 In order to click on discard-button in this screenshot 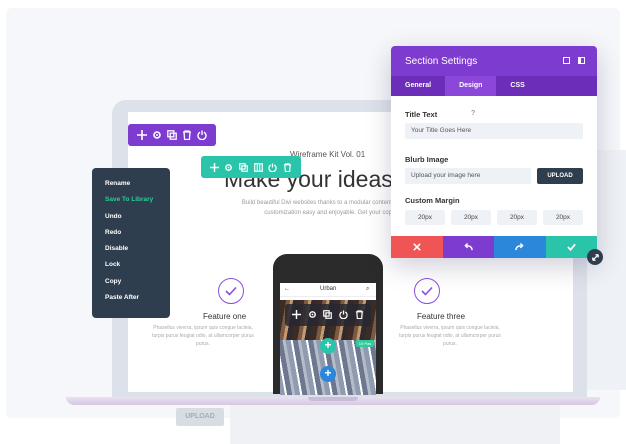, I will do `click(417, 247)`.